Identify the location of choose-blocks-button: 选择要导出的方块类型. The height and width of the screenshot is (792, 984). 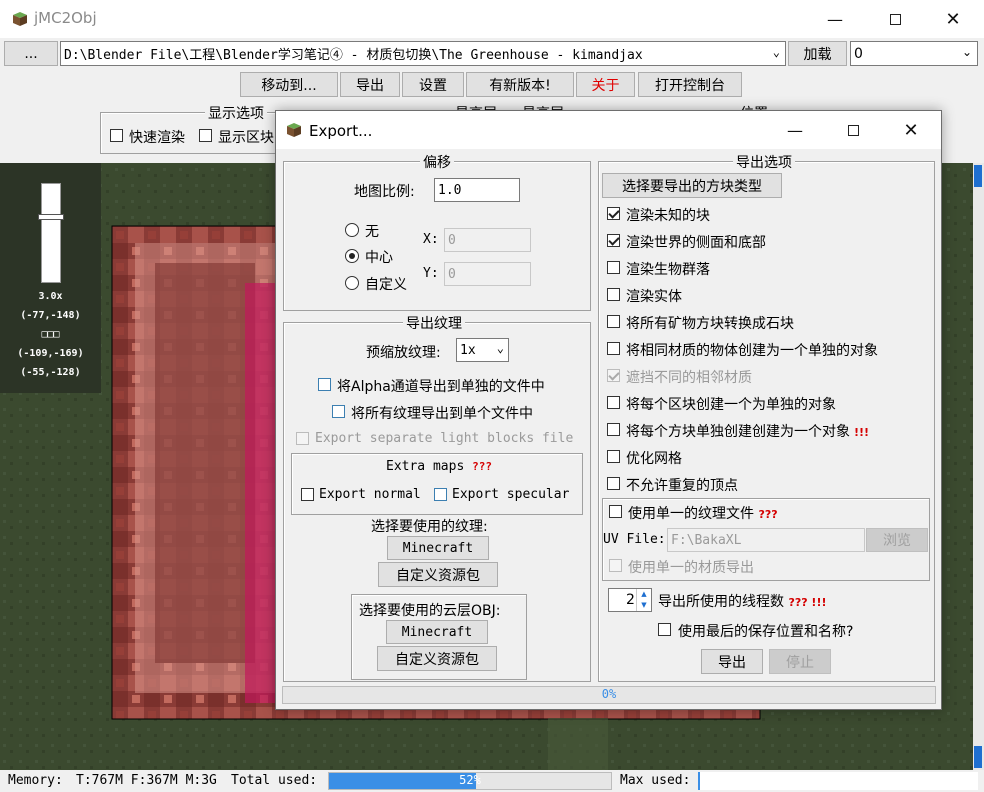
(692, 185).